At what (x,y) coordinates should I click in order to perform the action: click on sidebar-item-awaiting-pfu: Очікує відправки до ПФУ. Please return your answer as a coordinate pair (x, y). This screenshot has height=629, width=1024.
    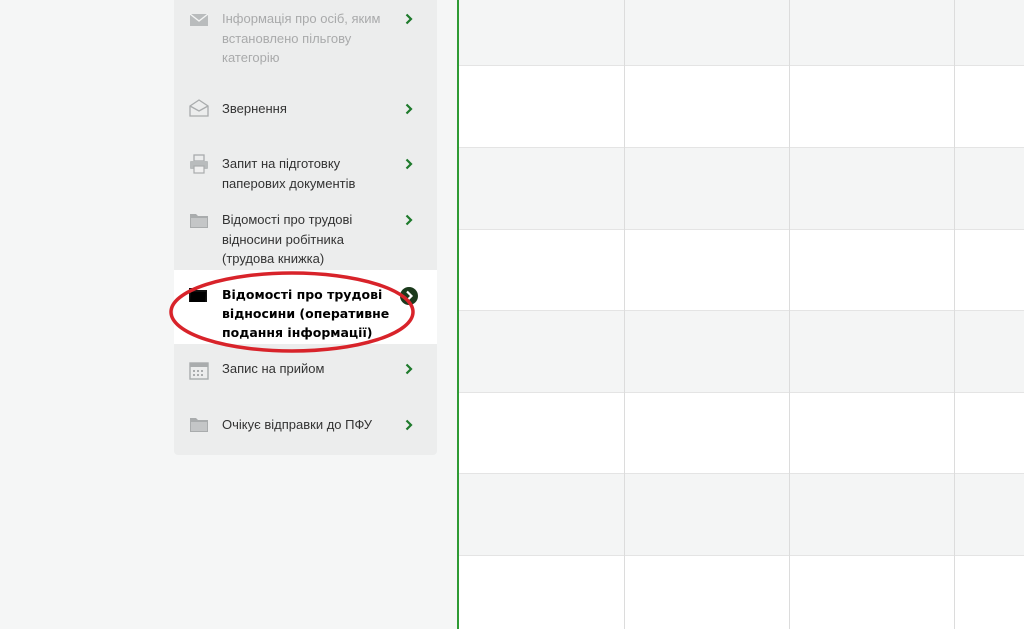
    Looking at the image, I should click on (305, 425).